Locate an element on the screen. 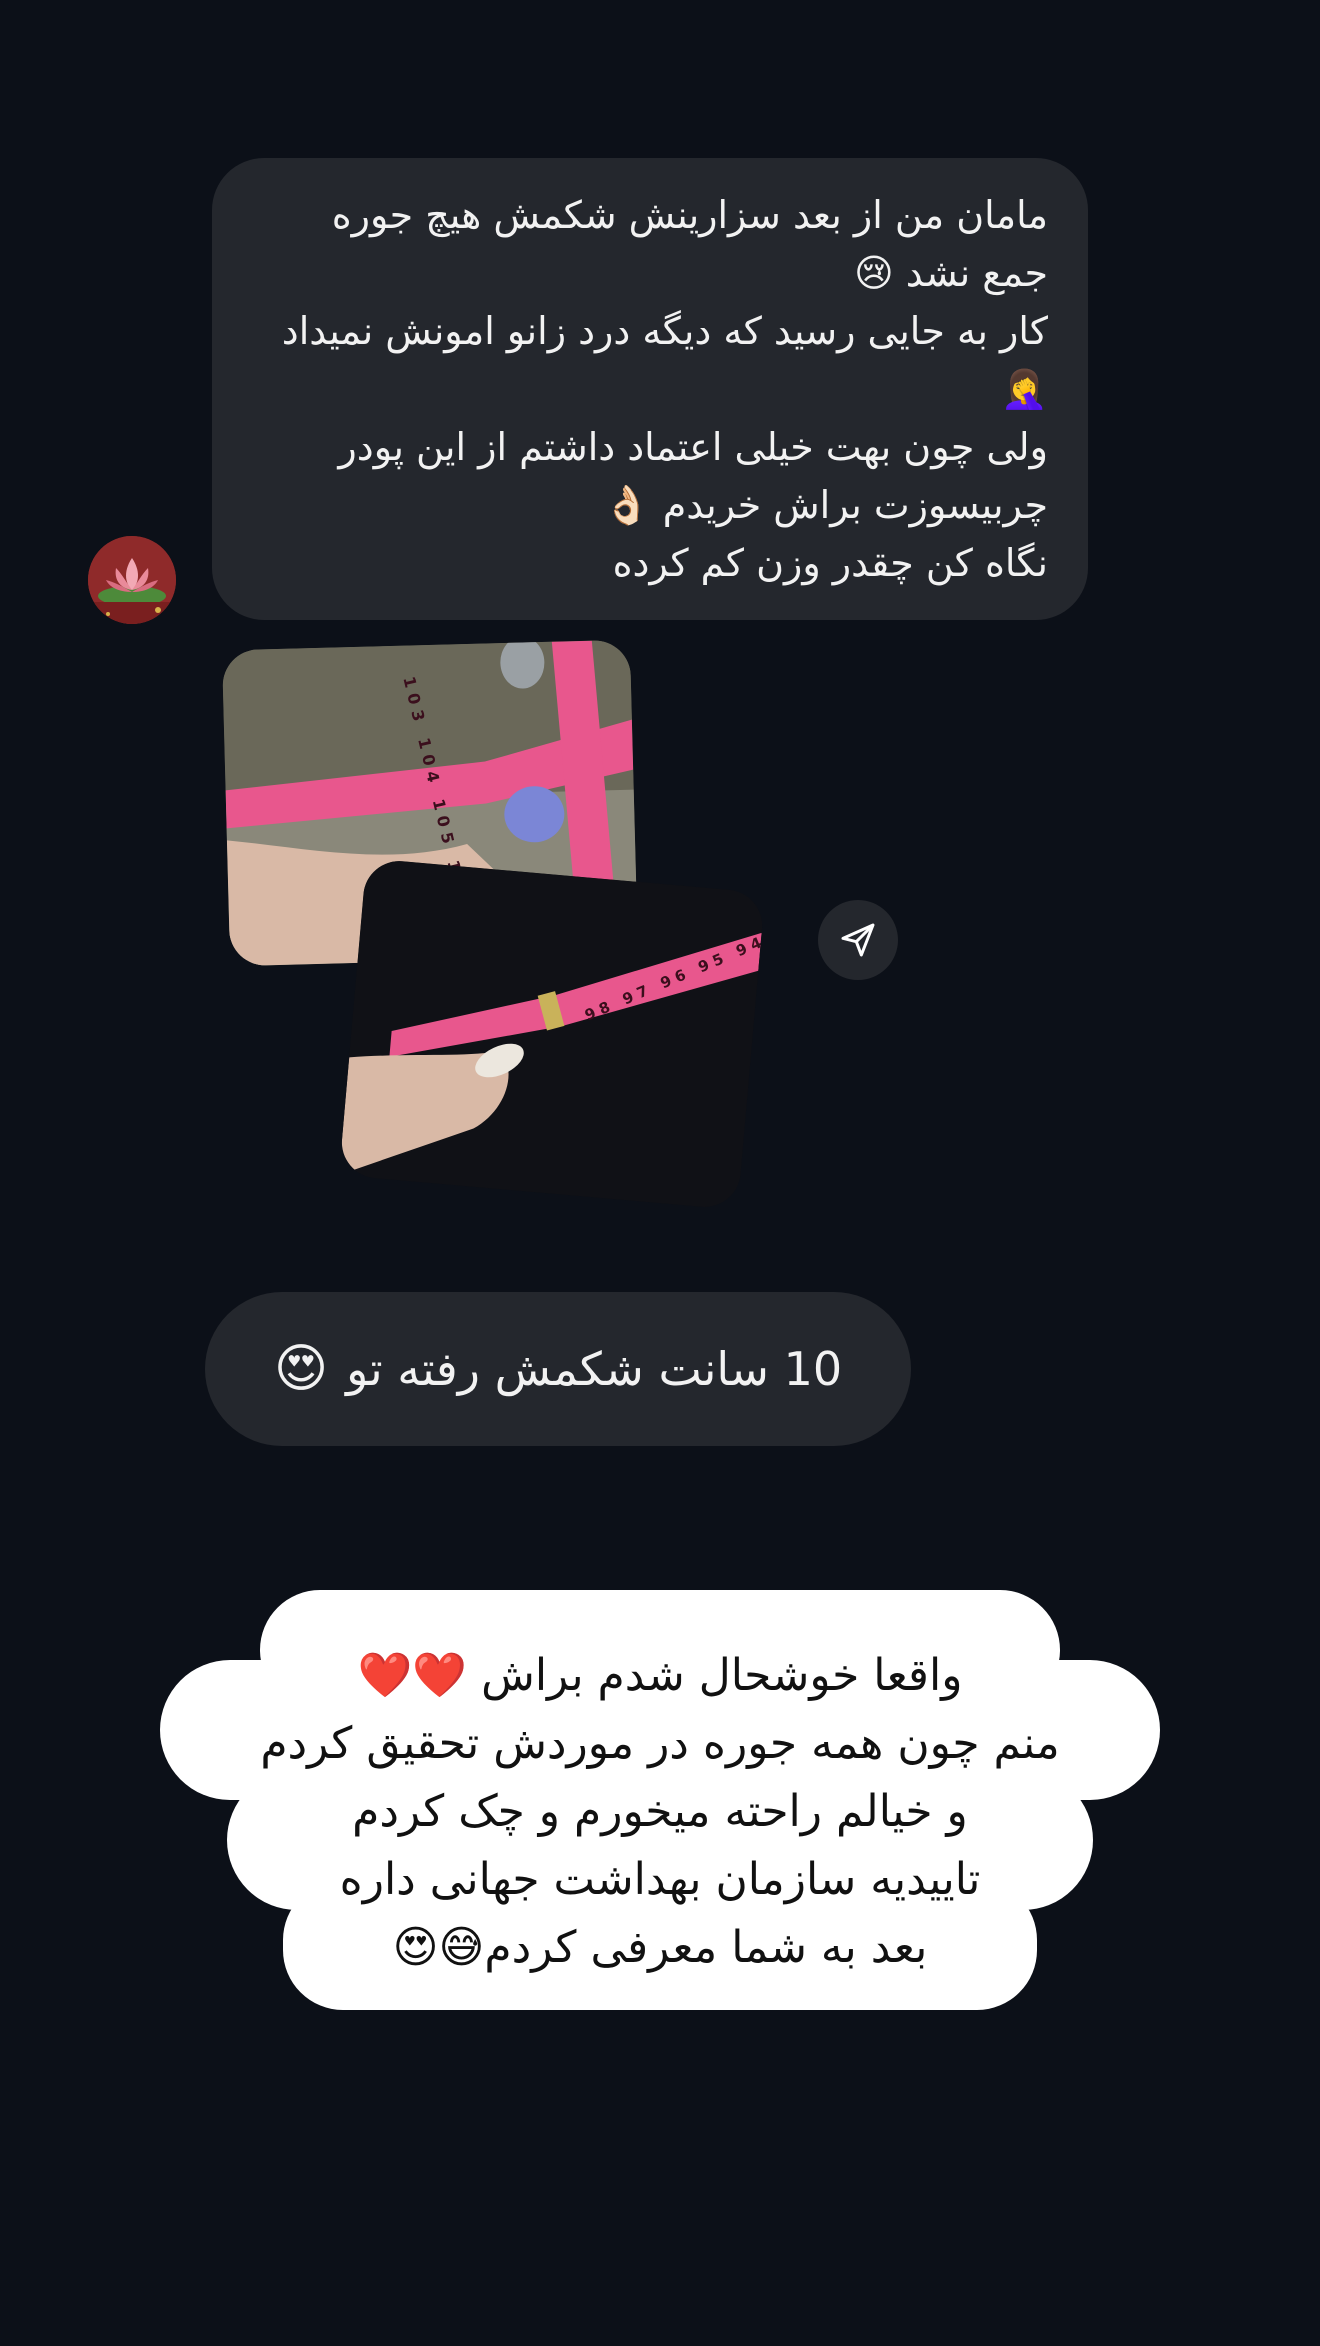  sticker-line: تاییدیه سازمان بهداشت جهانی داره is located at coordinates (660, 1879).